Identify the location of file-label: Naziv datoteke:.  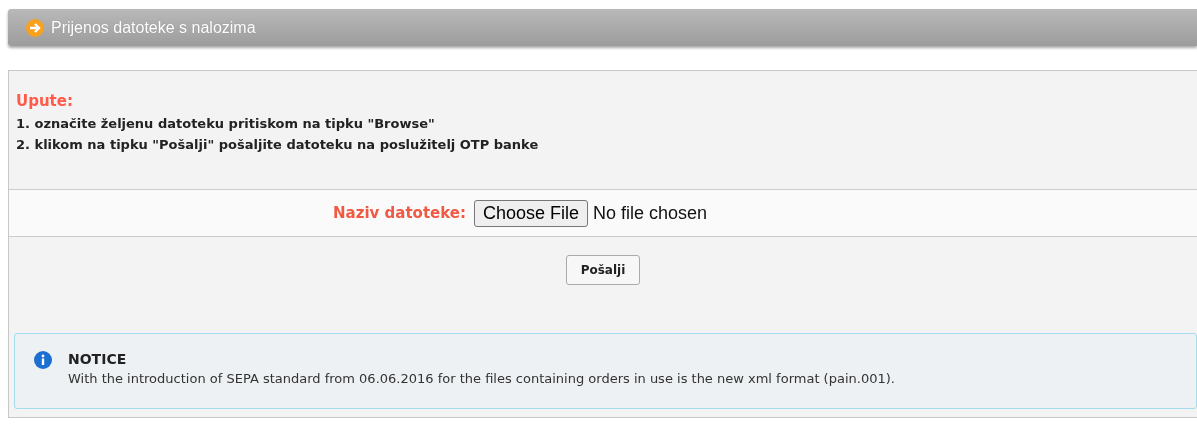
(399, 213).